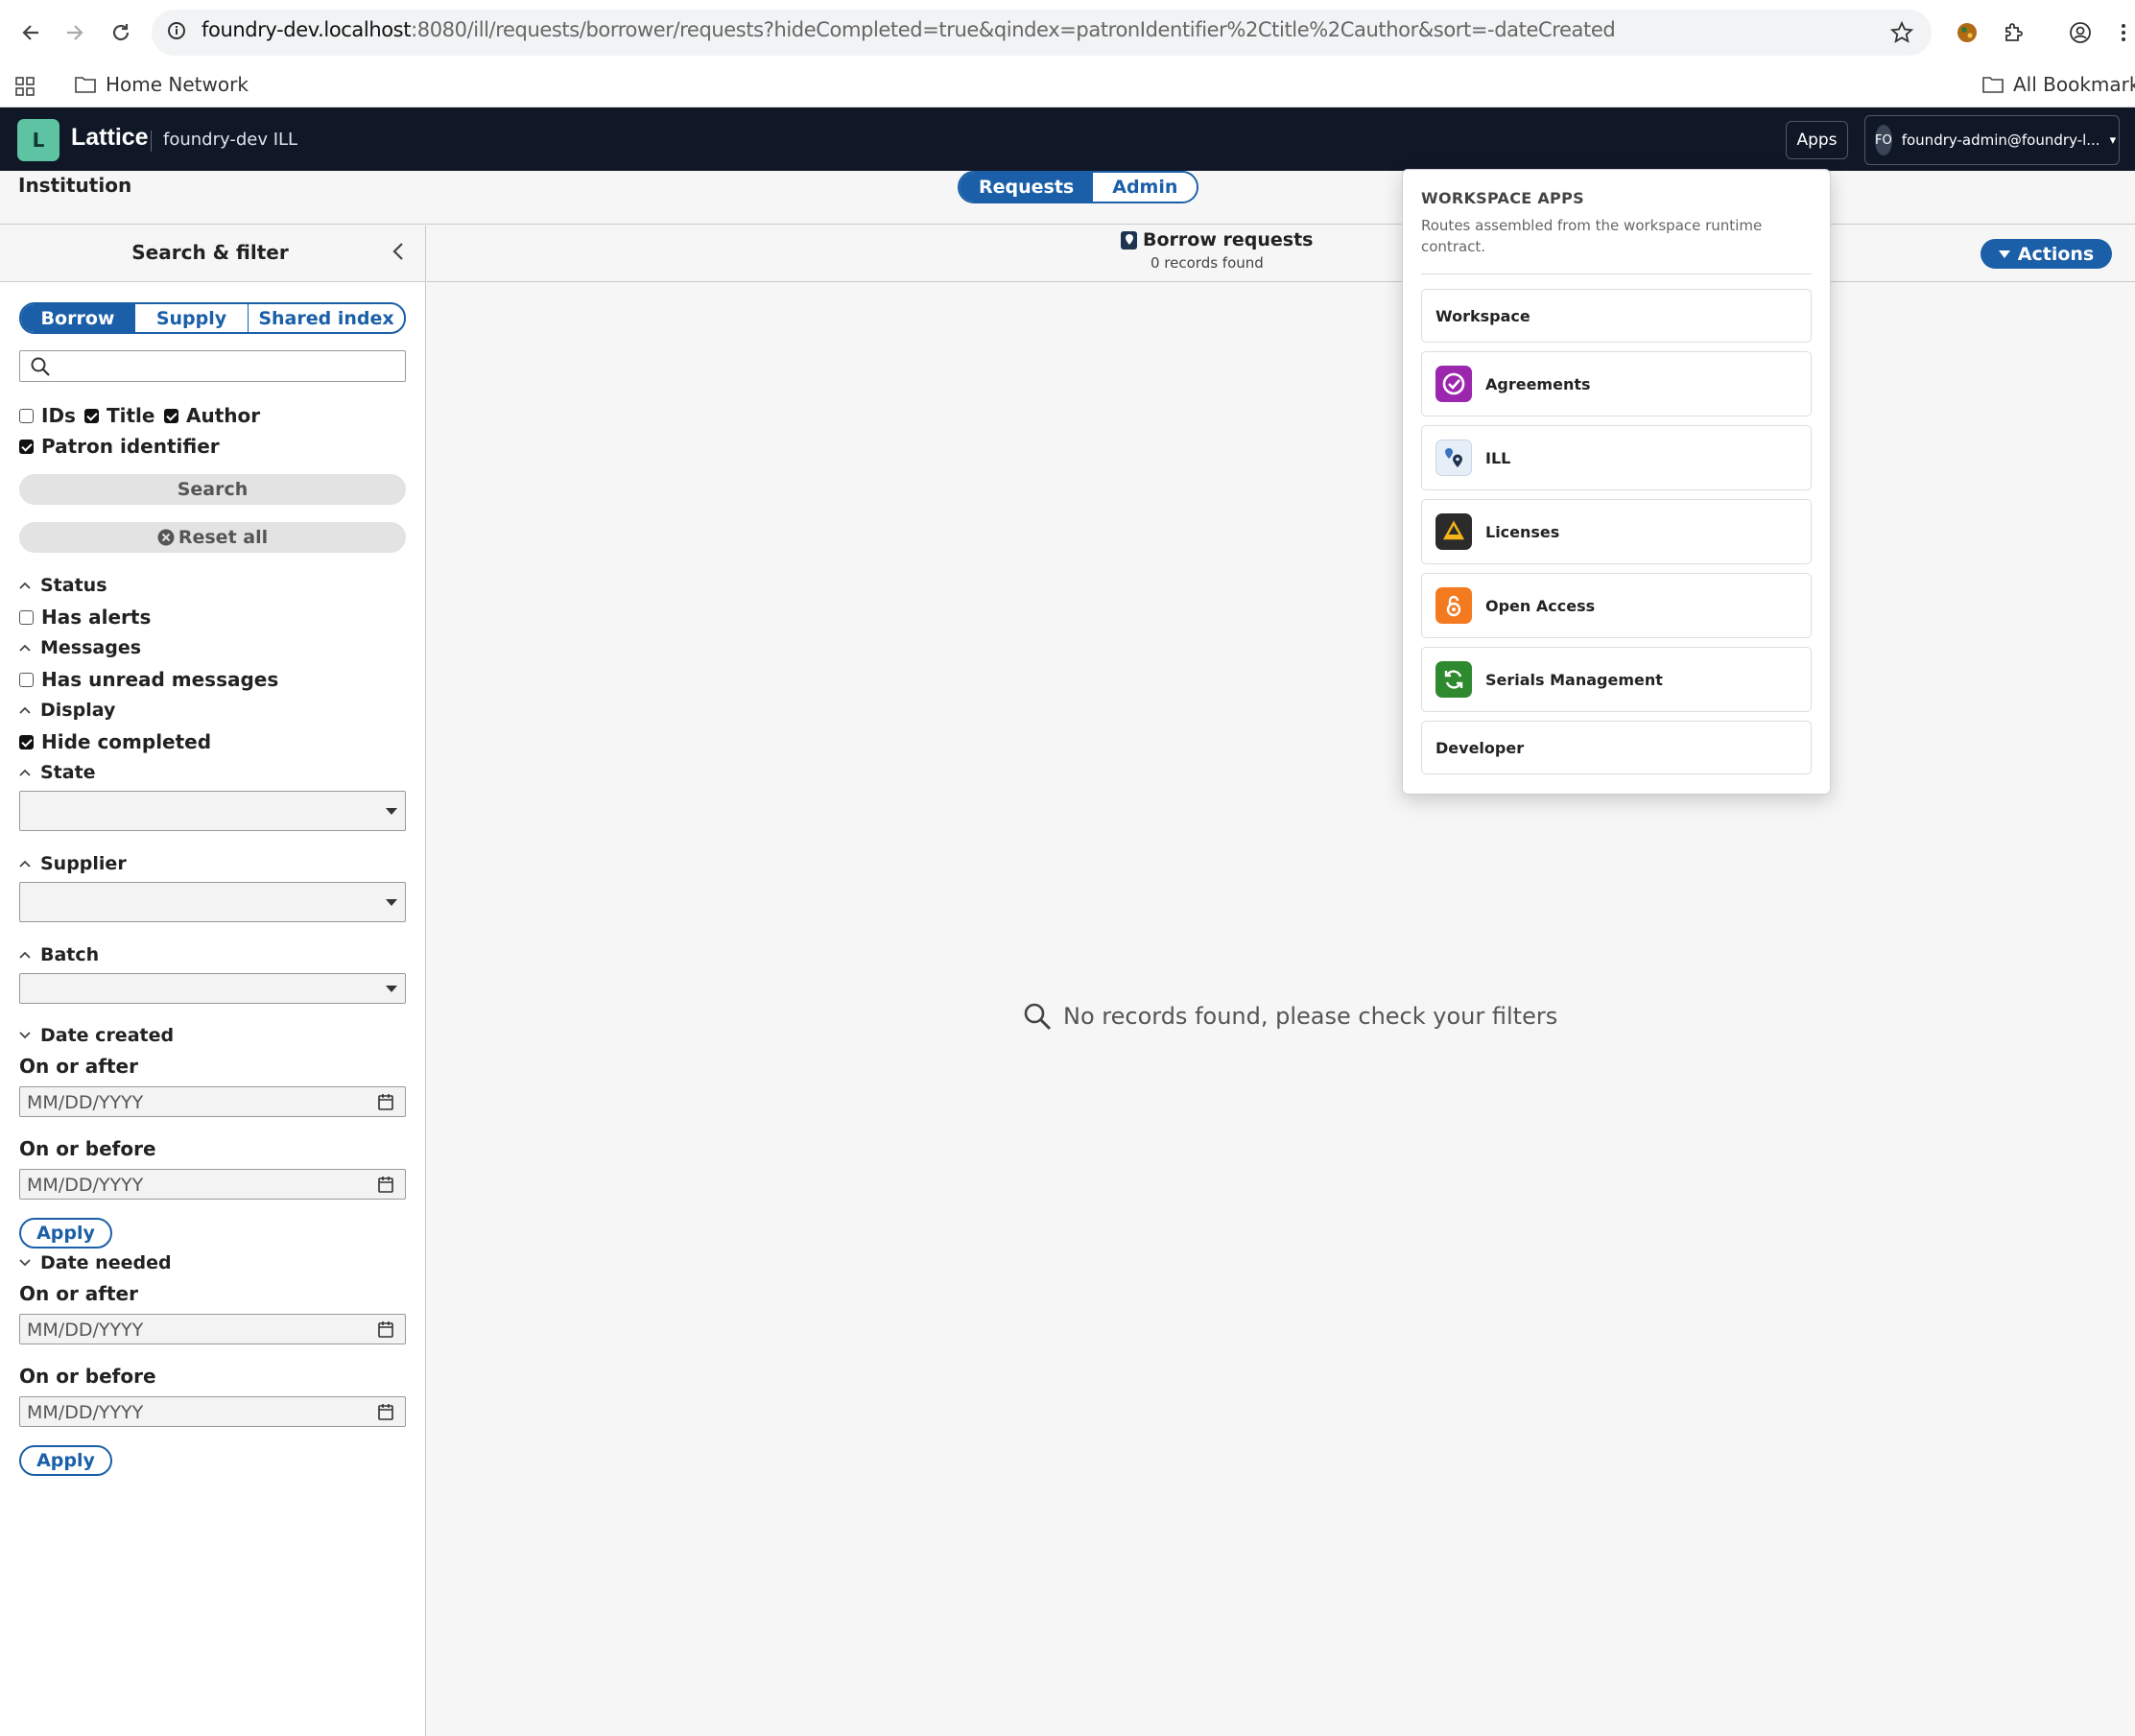  I want to click on app-item-licenses: Licenses, so click(1616, 531).